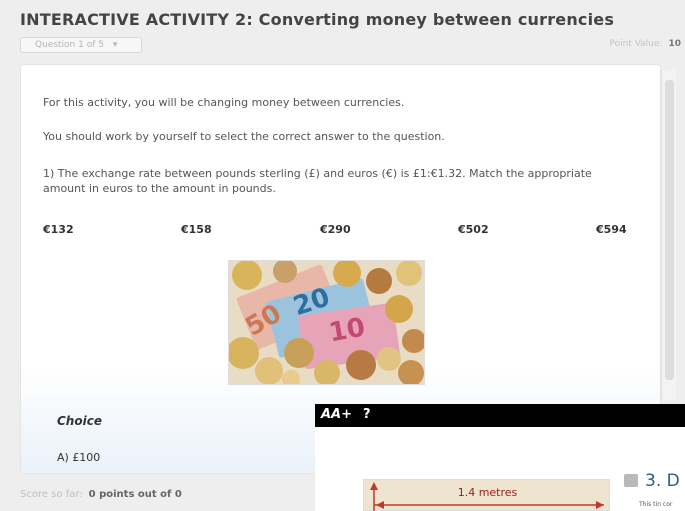  What do you see at coordinates (662, 481) in the screenshot?
I see `section-heading: 3. D` at bounding box center [662, 481].